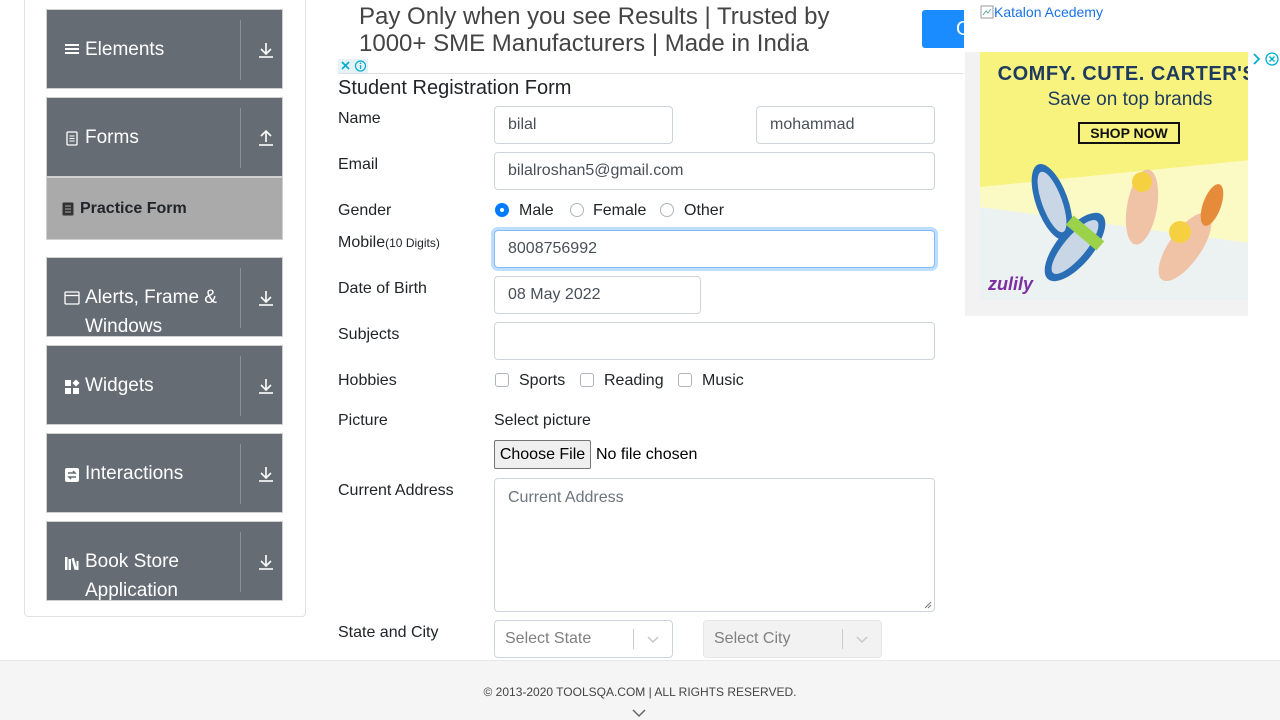 Image resolution: width=1280 pixels, height=720 pixels. Describe the element at coordinates (685, 380) in the screenshot. I see `hobby-music-checkbox` at that location.